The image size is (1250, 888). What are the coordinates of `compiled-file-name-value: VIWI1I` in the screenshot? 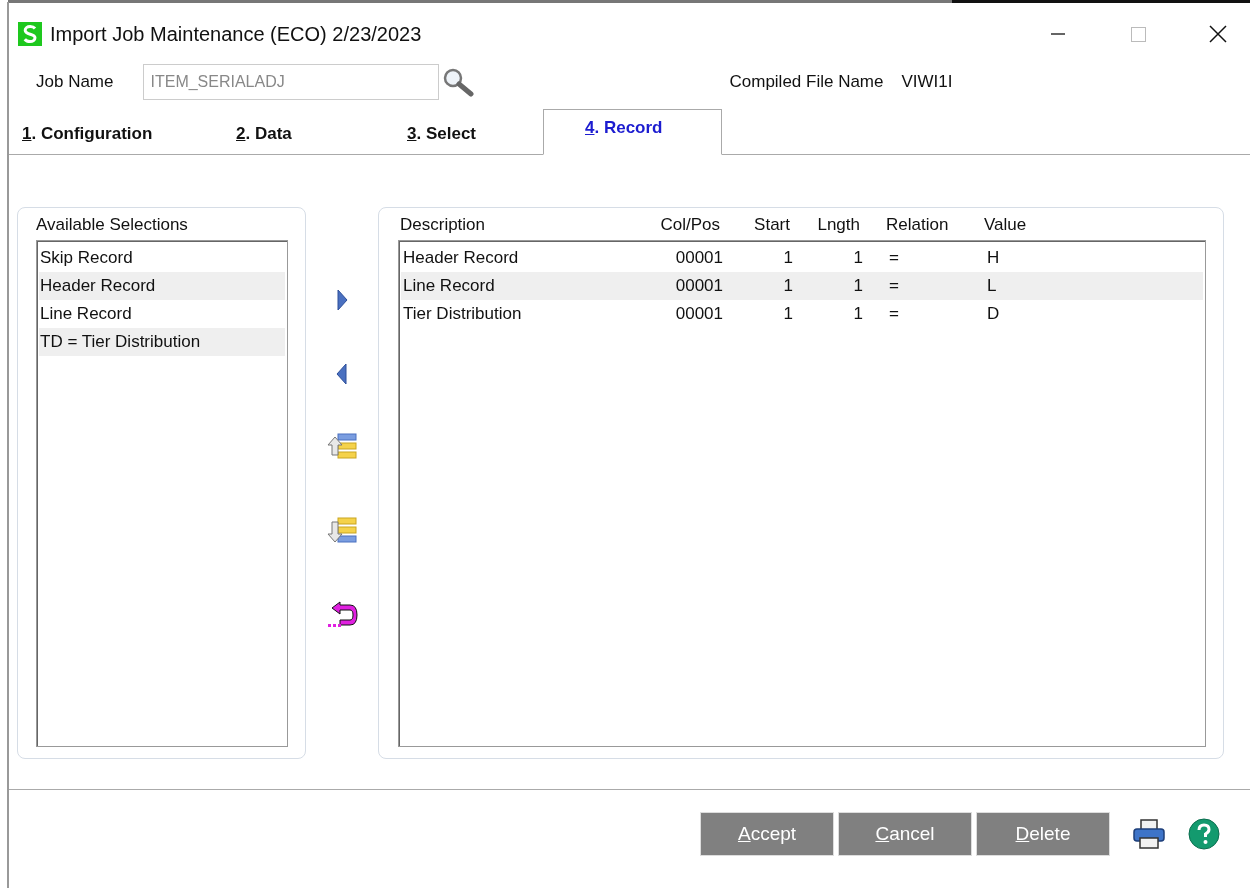 It's located at (927, 82).